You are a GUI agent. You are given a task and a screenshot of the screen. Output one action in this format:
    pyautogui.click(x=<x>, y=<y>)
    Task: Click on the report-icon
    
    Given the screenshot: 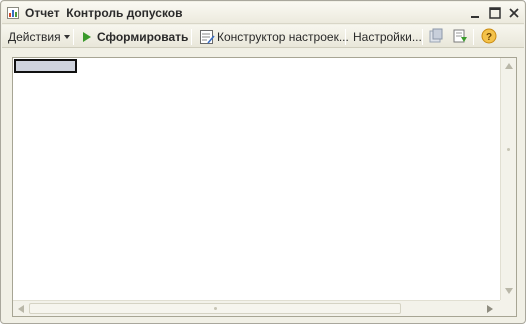 What is the action you would take?
    pyautogui.click(x=13, y=13)
    